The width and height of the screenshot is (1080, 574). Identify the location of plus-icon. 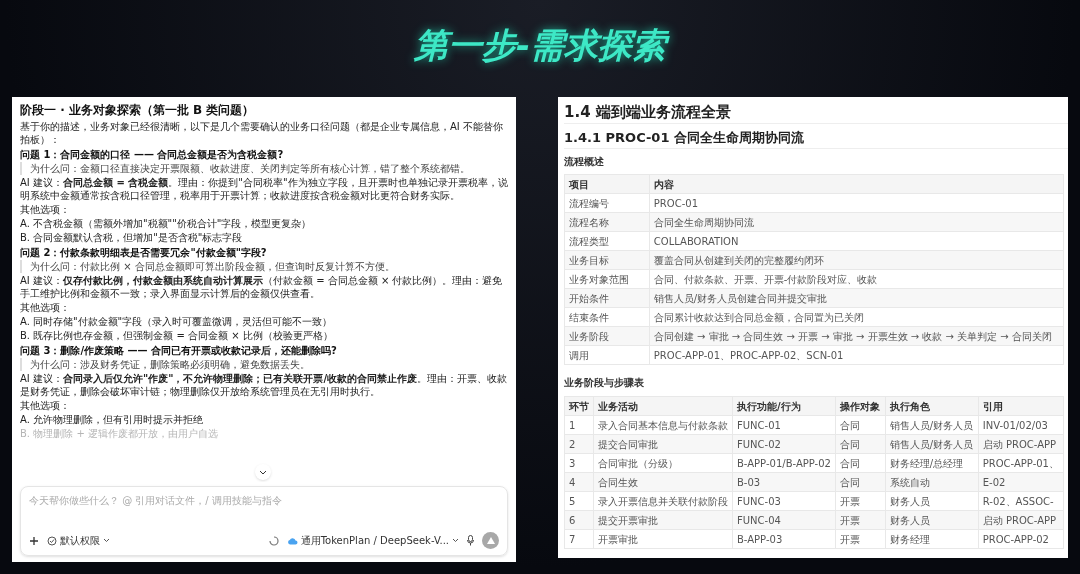
(34, 540).